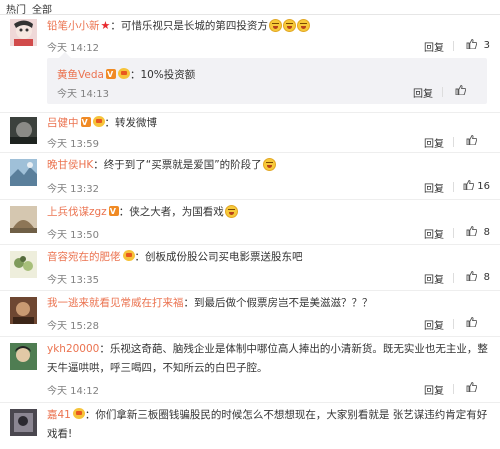  Describe the element at coordinates (168, 75) in the screenshot. I see `reply-text: 10%投资额` at that location.